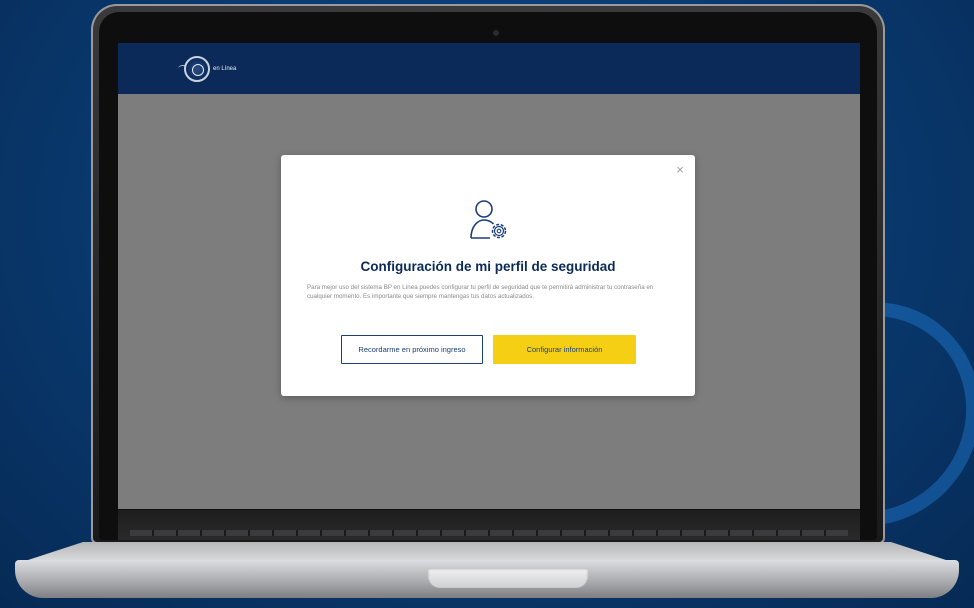 This screenshot has width=974, height=608. I want to click on bank-logo: en Línea, so click(207, 69).